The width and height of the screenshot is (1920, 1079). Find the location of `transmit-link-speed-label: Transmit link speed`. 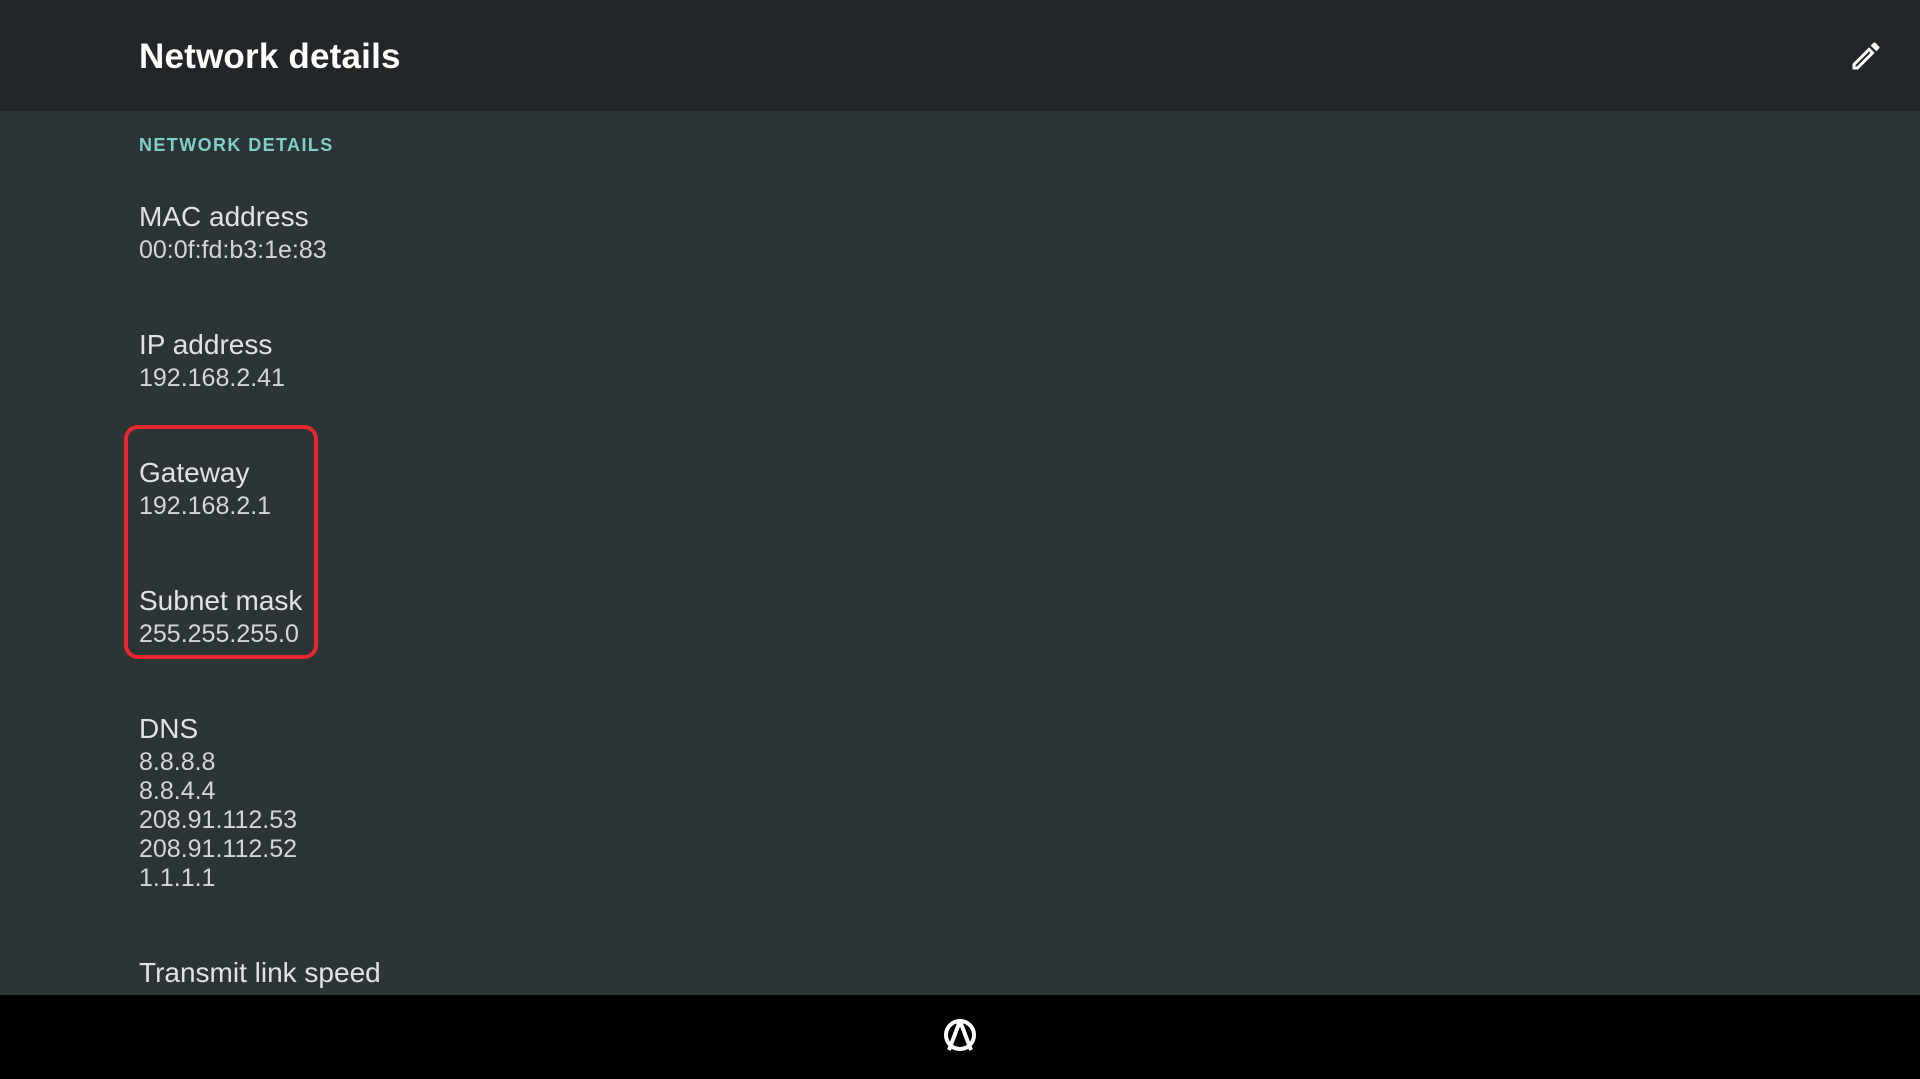

transmit-link-speed-label: Transmit link speed is located at coordinates (260, 972).